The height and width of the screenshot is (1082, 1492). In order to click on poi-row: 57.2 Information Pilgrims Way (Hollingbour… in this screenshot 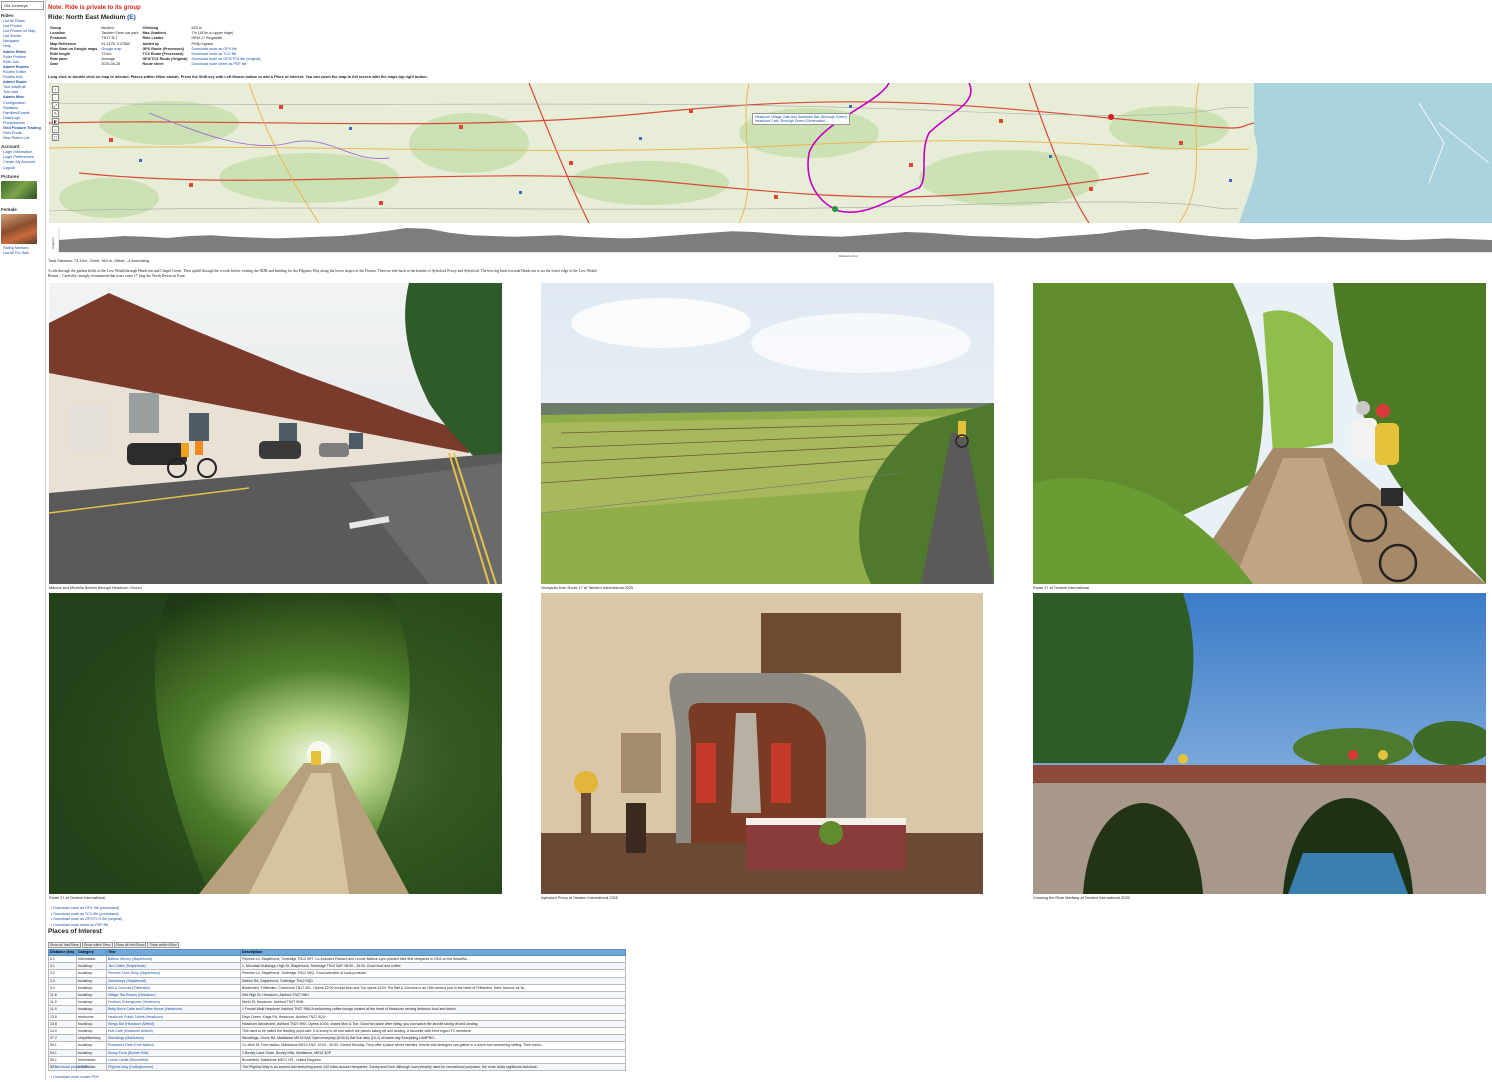, I will do `click(337, 1067)`.